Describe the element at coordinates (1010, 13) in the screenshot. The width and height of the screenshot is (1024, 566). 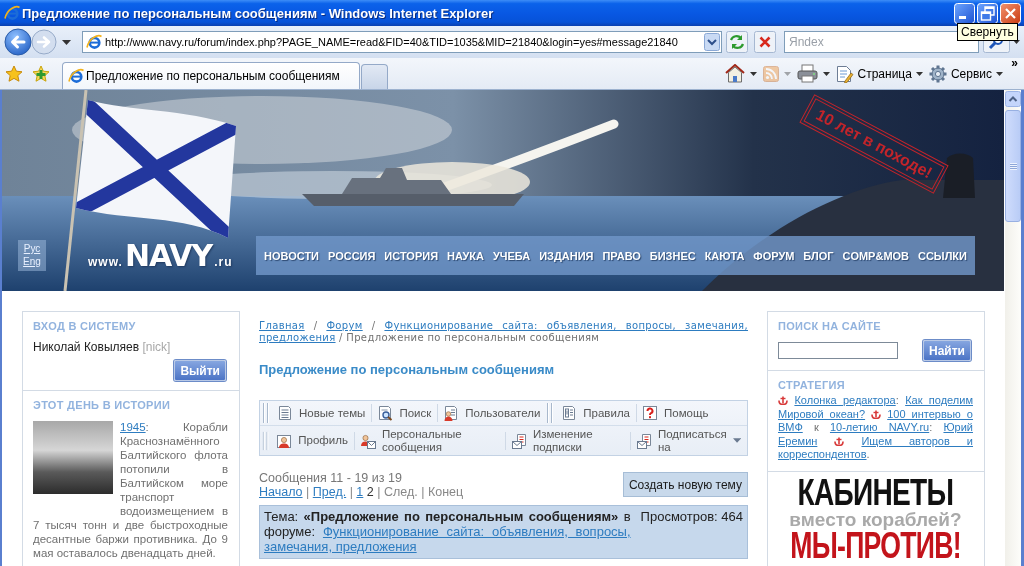
I see `close-icon` at that location.